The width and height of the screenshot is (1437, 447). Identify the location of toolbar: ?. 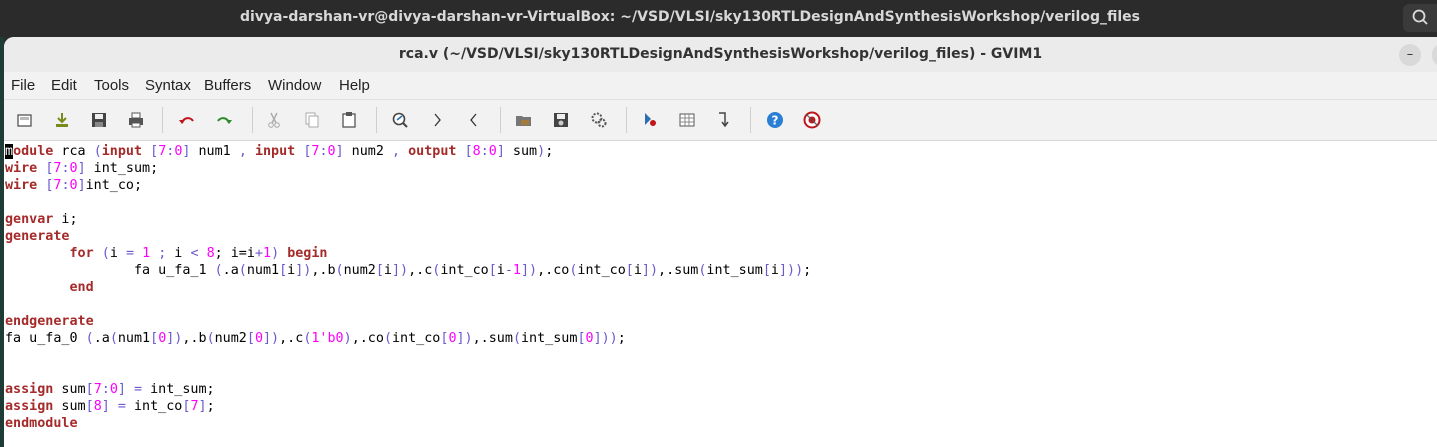
(720, 120).